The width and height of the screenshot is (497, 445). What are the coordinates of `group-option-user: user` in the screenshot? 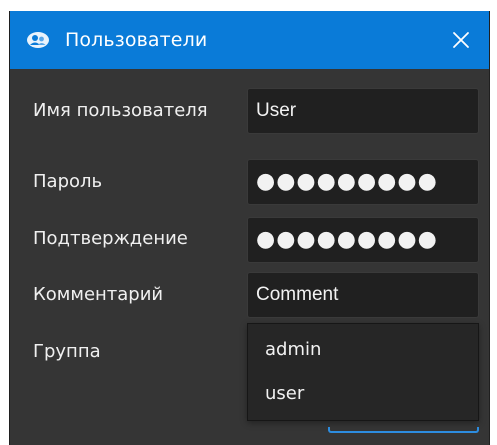 It's located at (363, 394).